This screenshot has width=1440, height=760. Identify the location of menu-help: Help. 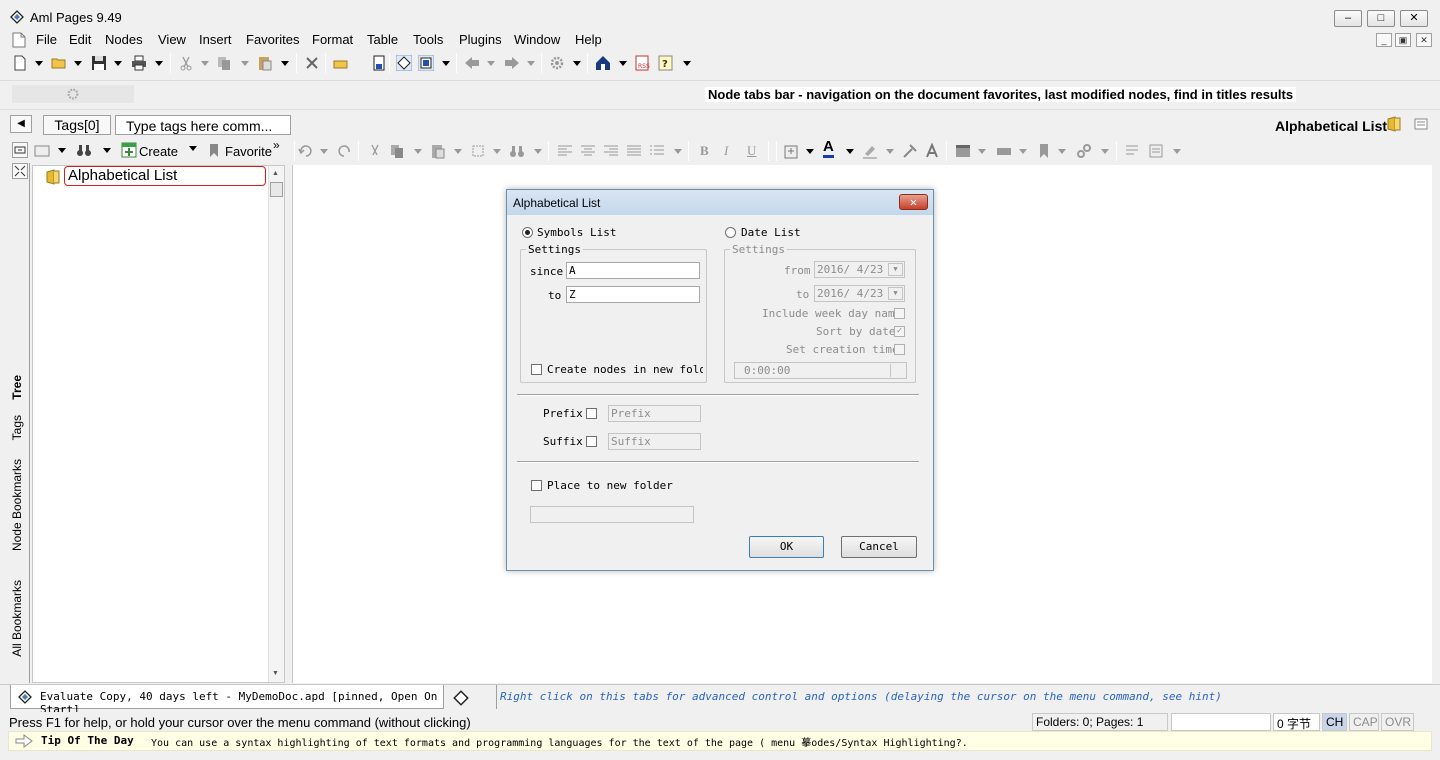
(588, 39).